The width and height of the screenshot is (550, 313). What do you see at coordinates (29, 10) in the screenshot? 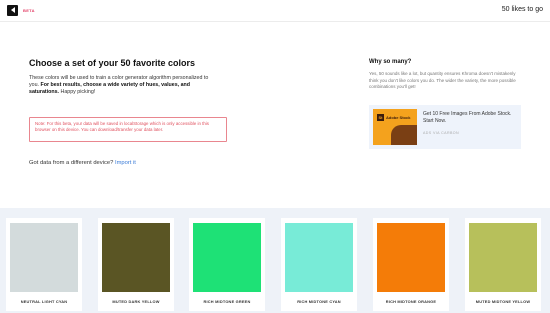
I see `beta-badge: BETA` at bounding box center [29, 10].